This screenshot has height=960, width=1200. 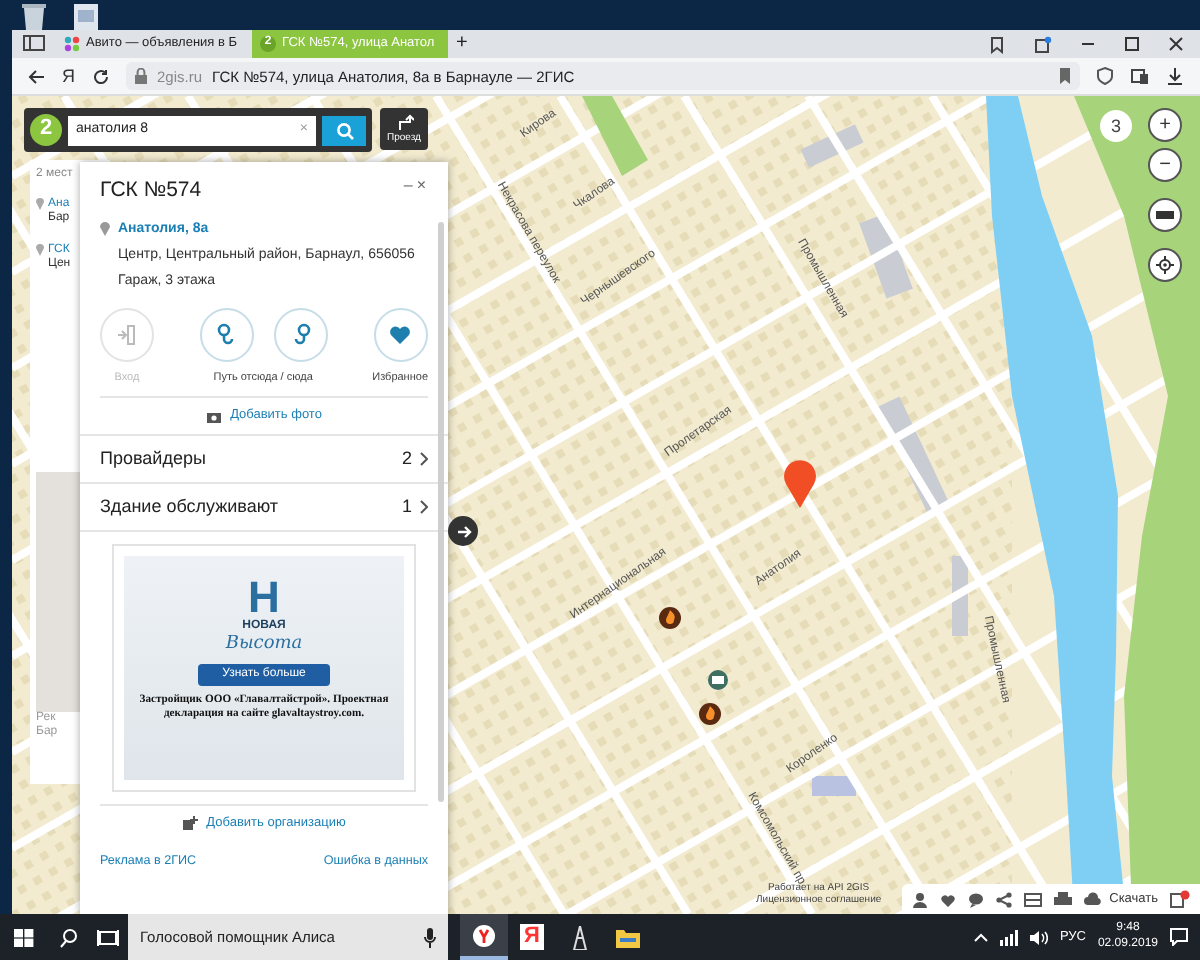 What do you see at coordinates (1105, 76) in the screenshot?
I see `shield-icon` at bounding box center [1105, 76].